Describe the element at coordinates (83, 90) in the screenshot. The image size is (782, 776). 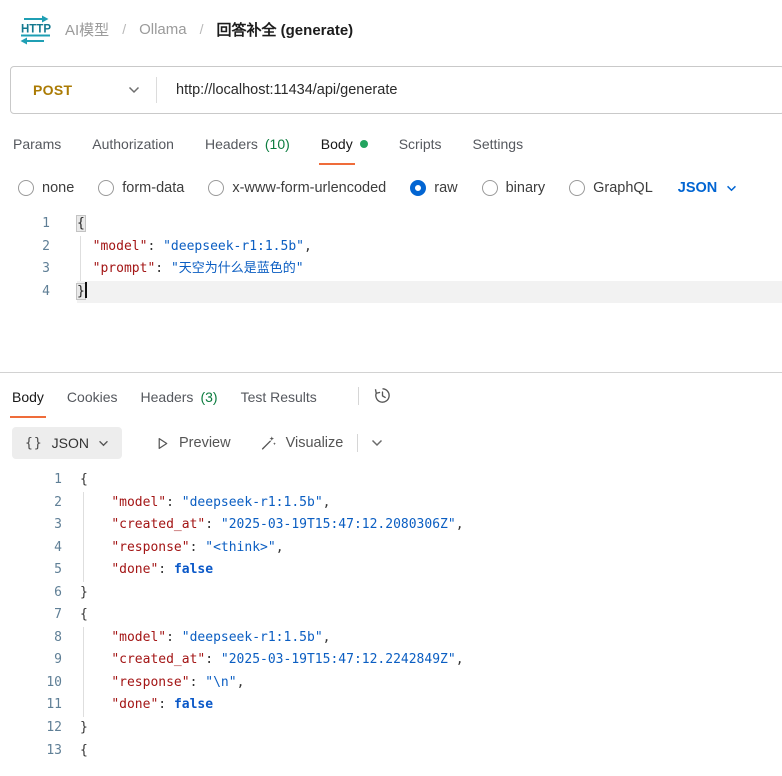
I see `method-dropdown: POST` at that location.